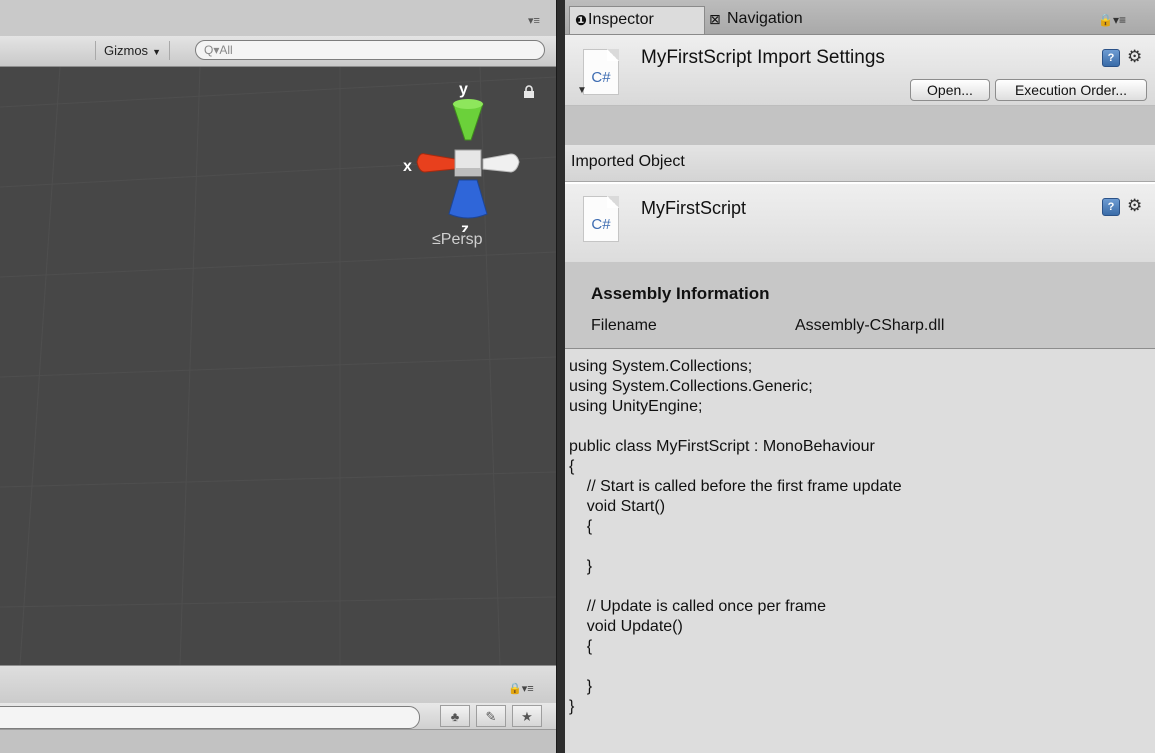  Describe the element at coordinates (693, 208) in the screenshot. I see `object-title: MyFirstScript` at that location.